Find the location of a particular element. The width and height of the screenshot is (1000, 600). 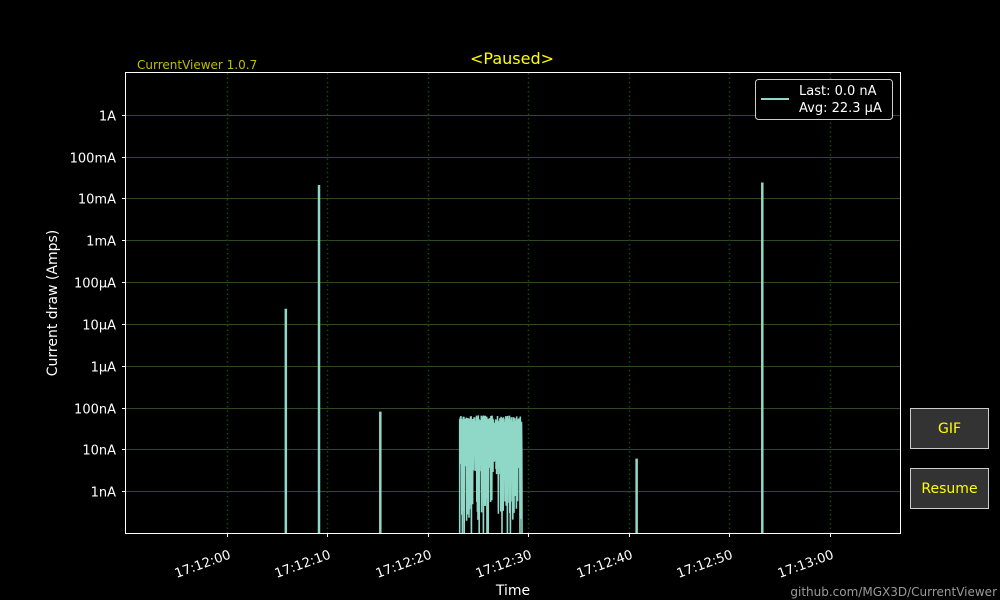

y-tick-label: 100nA is located at coordinates (95, 410).